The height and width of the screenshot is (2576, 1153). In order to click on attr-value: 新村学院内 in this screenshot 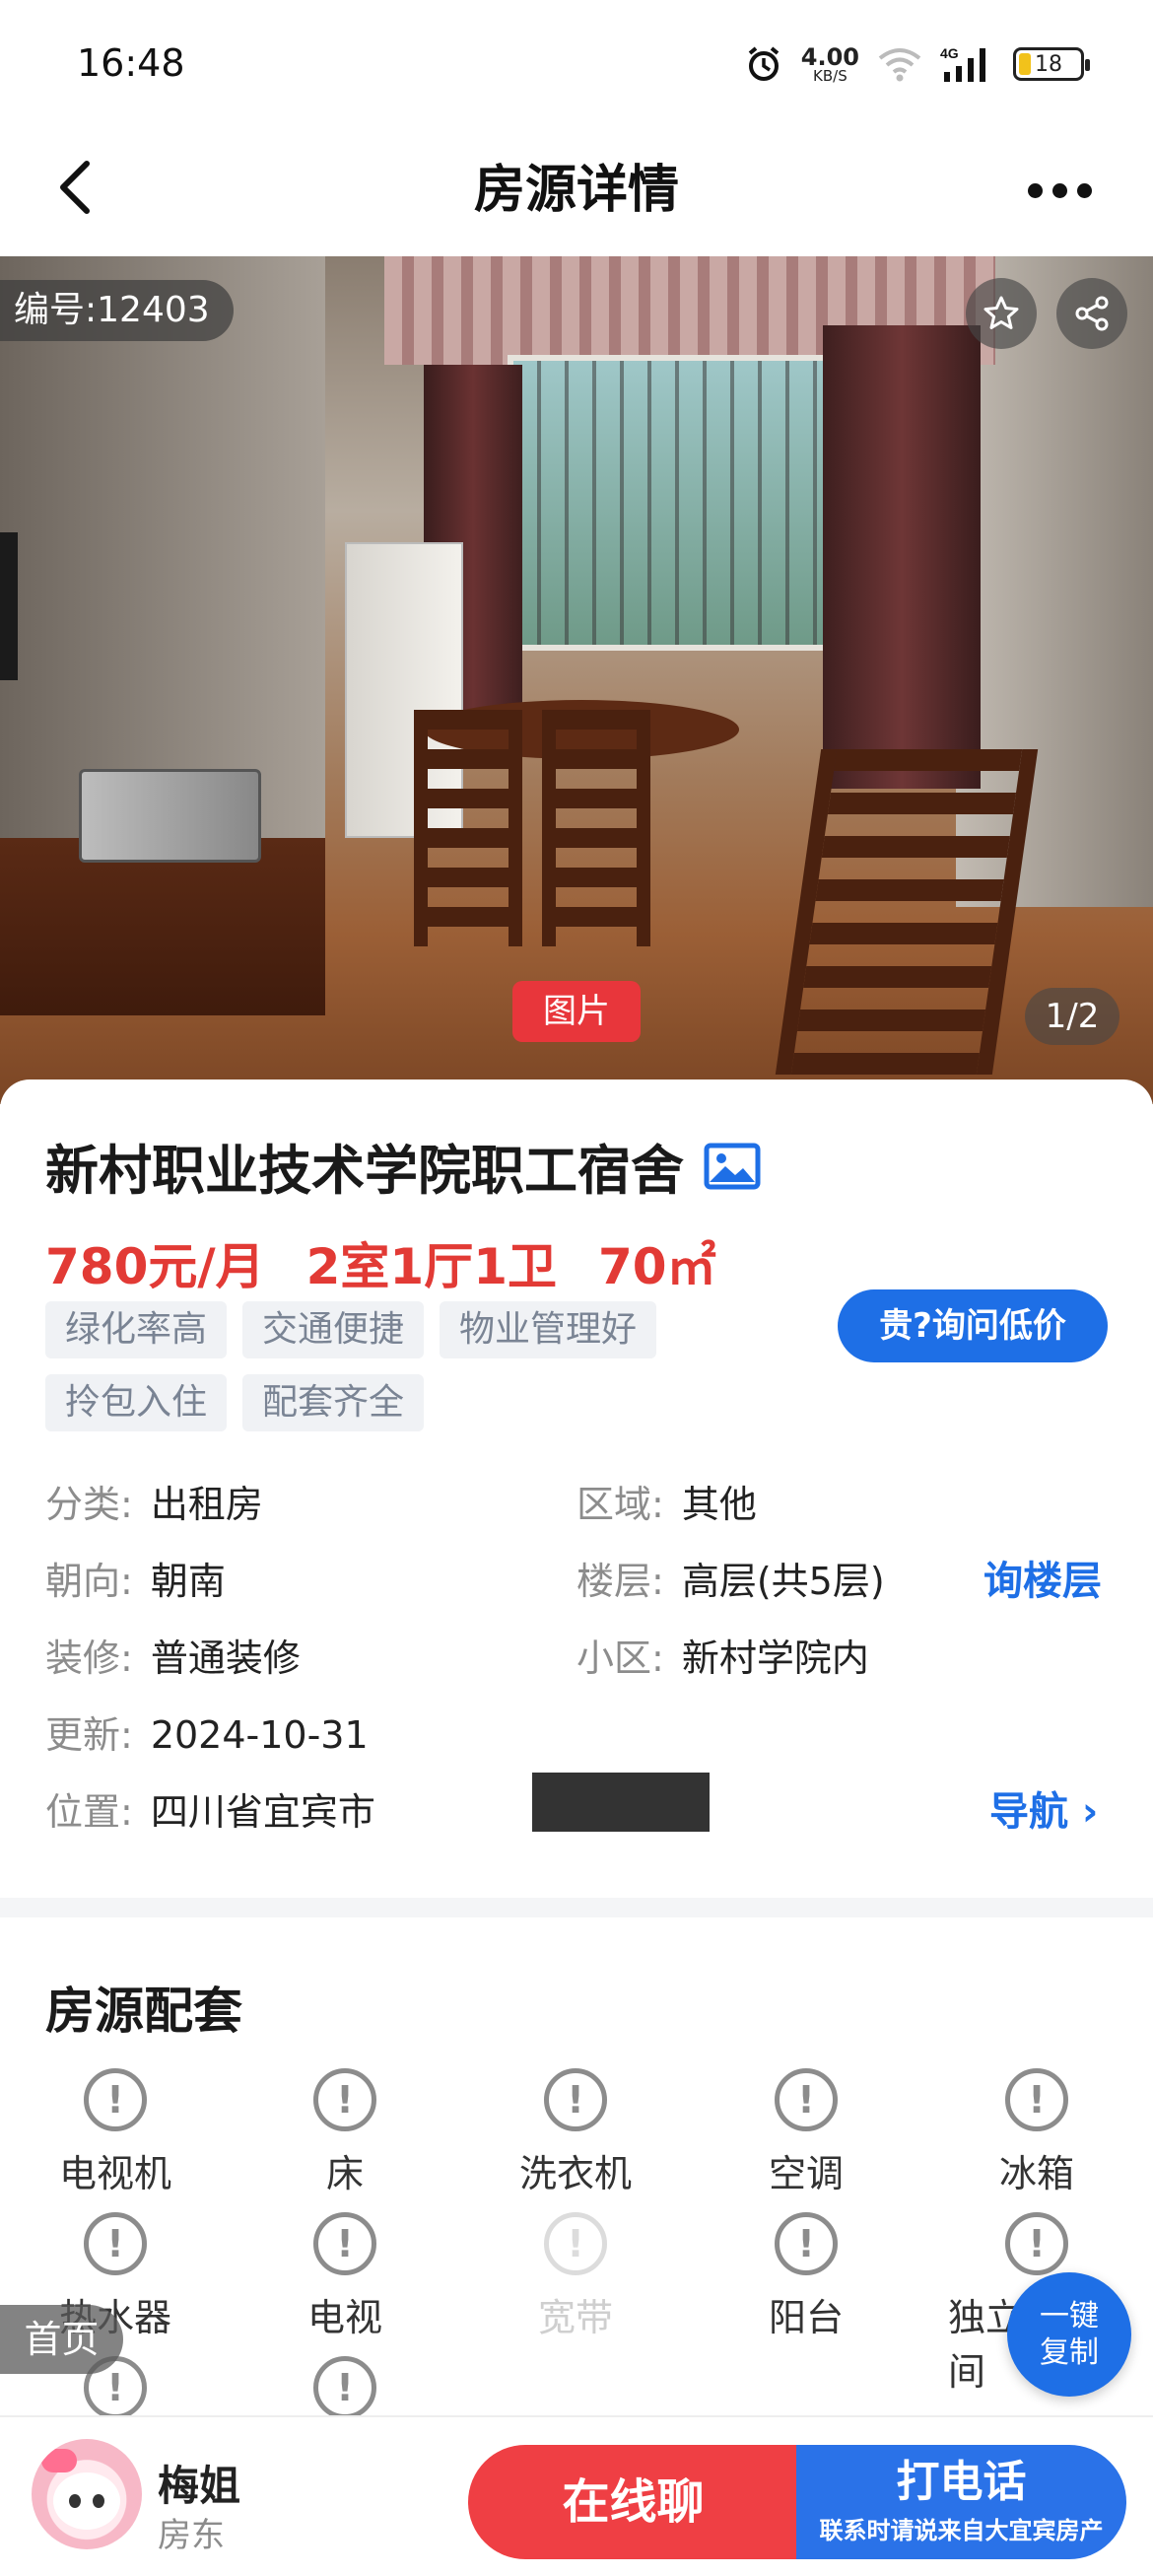, I will do `click(775, 1658)`.